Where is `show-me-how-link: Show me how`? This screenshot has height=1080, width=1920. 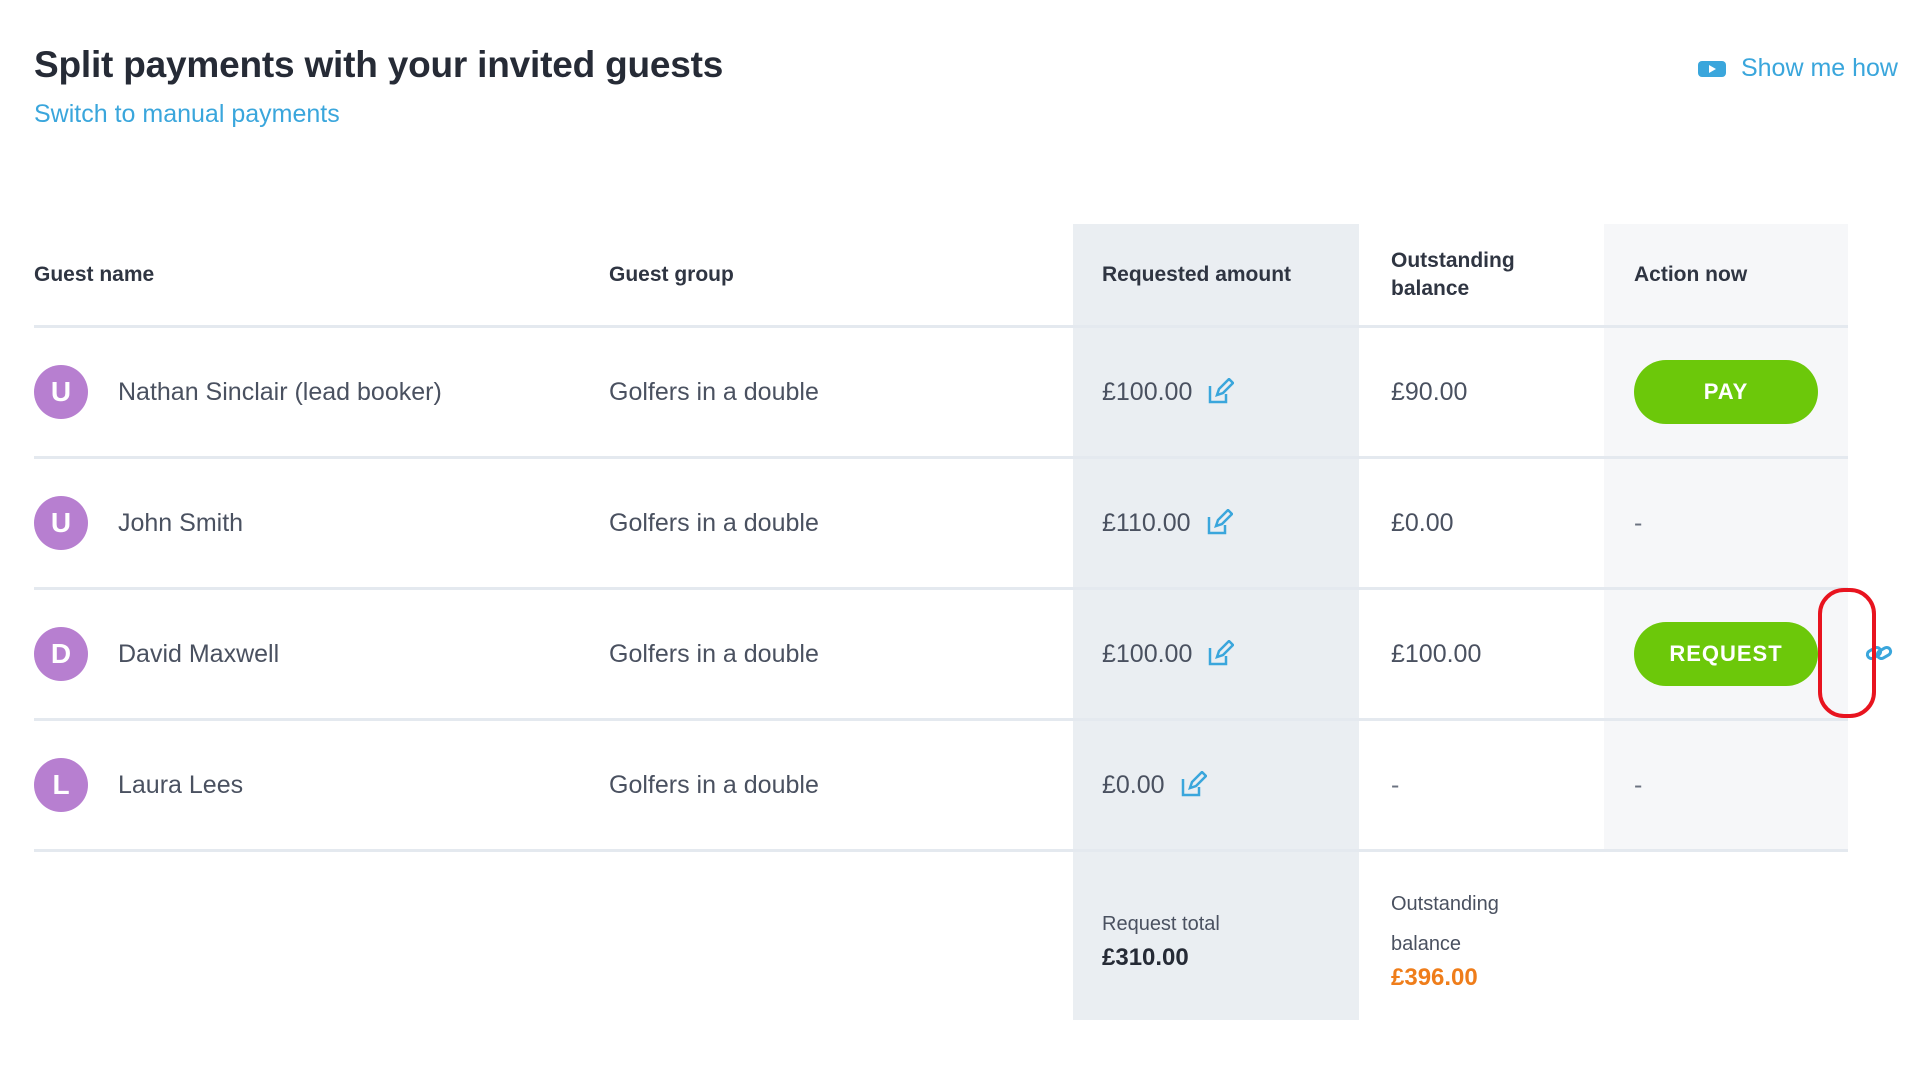 show-me-how-link: Show me how is located at coordinates (1797, 68).